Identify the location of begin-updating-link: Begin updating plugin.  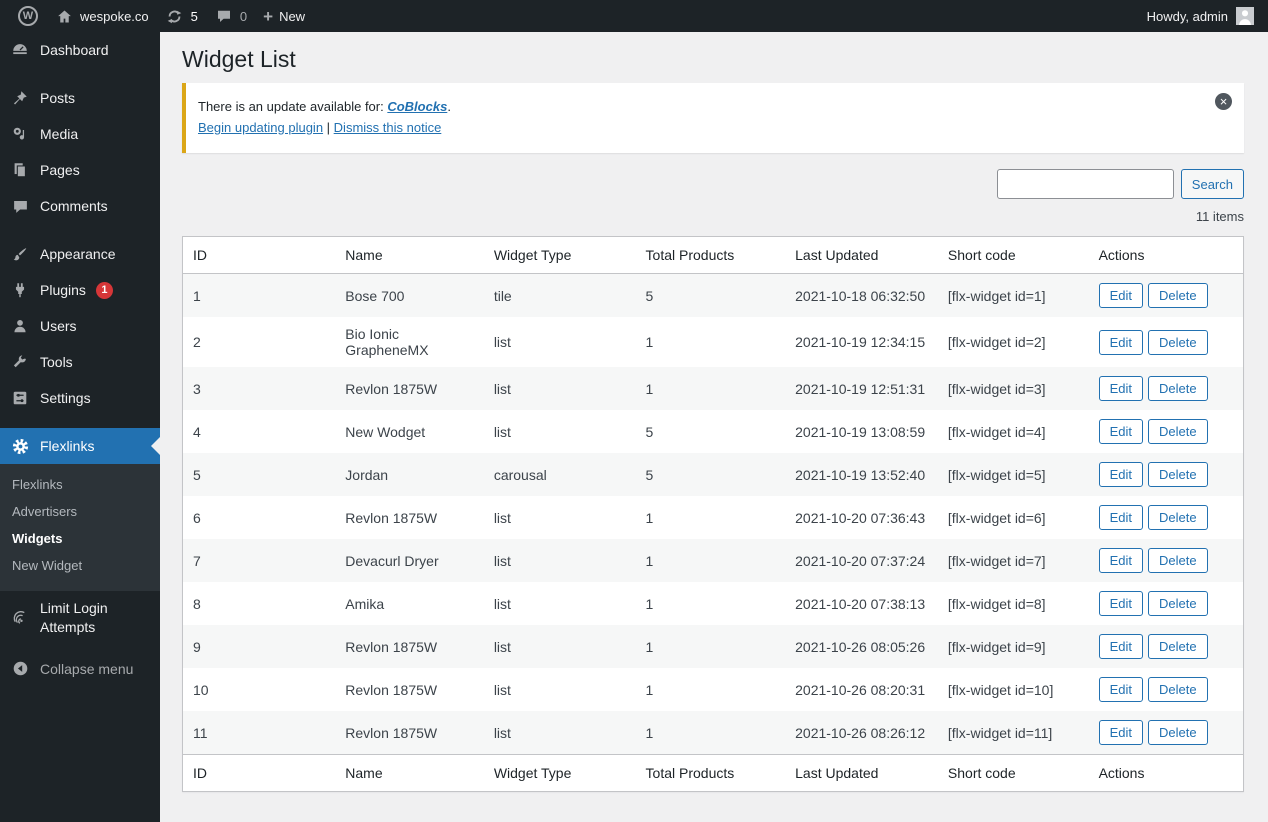
(260, 127).